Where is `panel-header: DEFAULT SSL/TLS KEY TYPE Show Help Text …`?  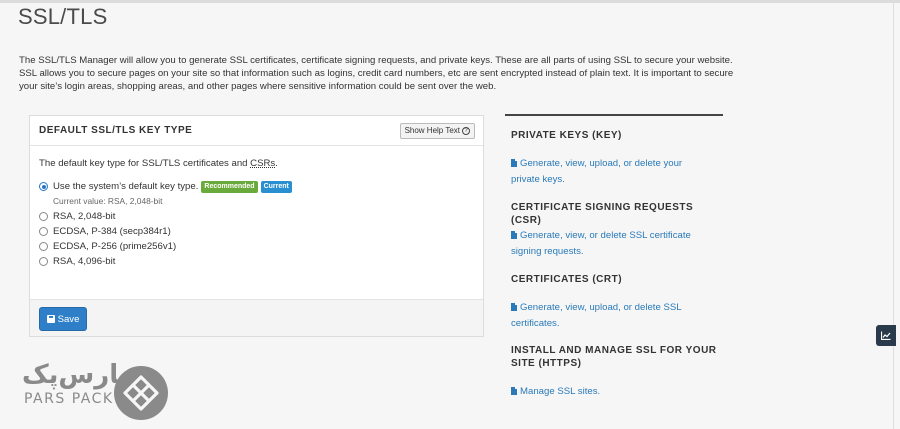 panel-header: DEFAULT SSL/TLS KEY TYPE Show Help Text … is located at coordinates (256, 131).